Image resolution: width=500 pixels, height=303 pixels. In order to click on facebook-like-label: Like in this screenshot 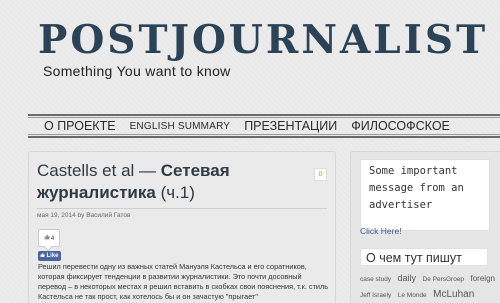, I will do `click(52, 256)`.